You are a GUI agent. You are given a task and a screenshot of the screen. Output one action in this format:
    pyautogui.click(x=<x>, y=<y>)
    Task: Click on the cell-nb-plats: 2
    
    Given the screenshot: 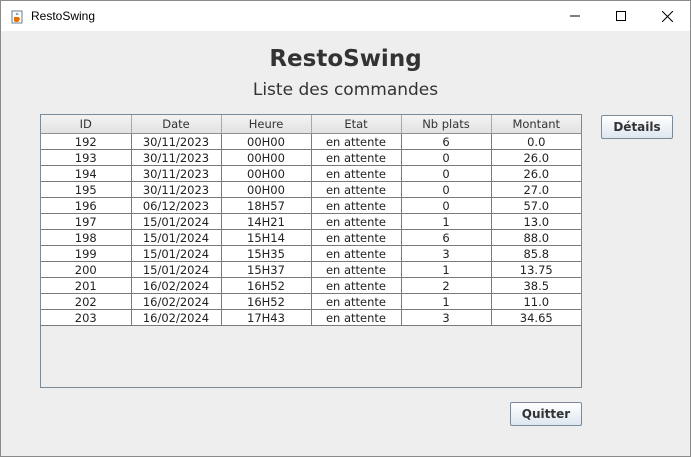 What is the action you would take?
    pyautogui.click(x=446, y=285)
    